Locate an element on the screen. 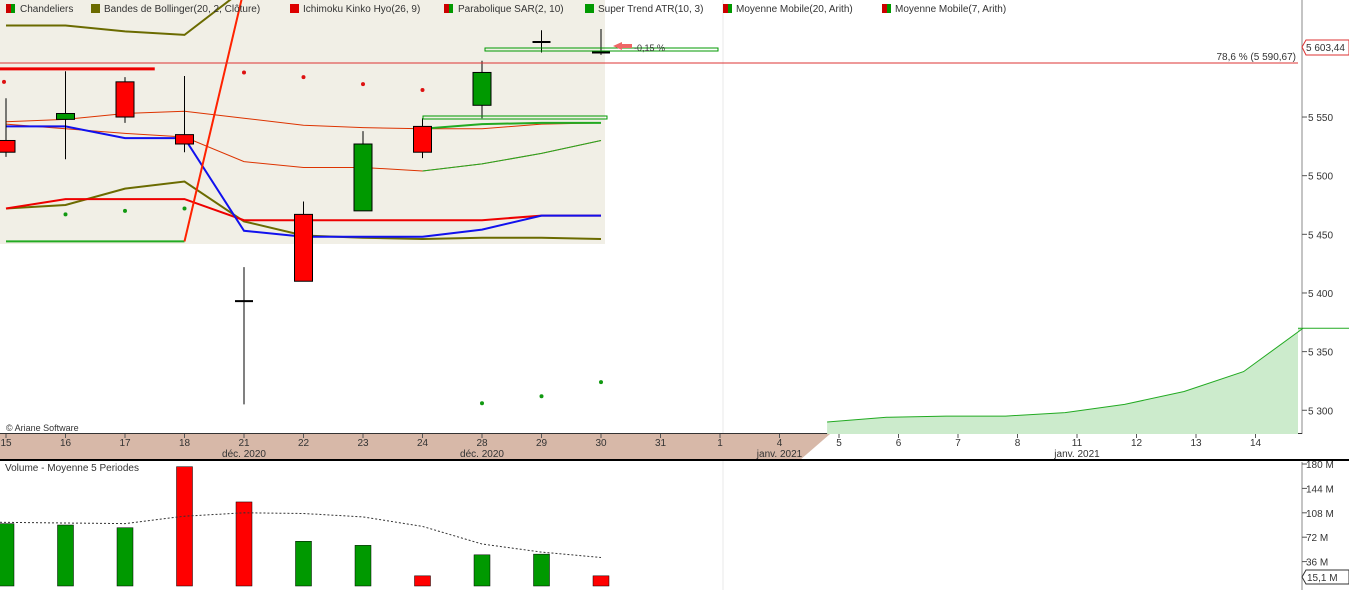 The width and height of the screenshot is (1349, 590). date-label-24: 24 is located at coordinates (423, 443).